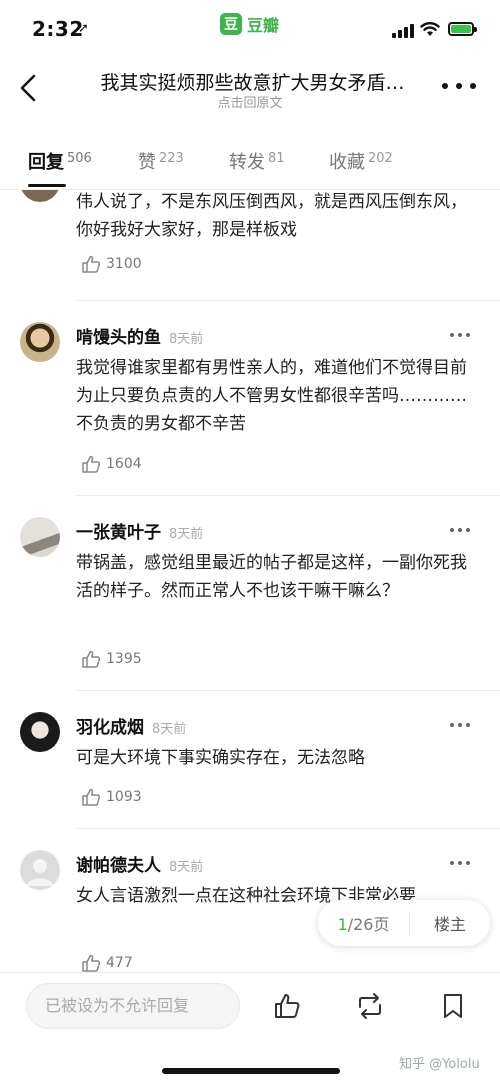 The height and width of the screenshot is (1082, 500). I want to click on reshare-icon, so click(370, 1006).